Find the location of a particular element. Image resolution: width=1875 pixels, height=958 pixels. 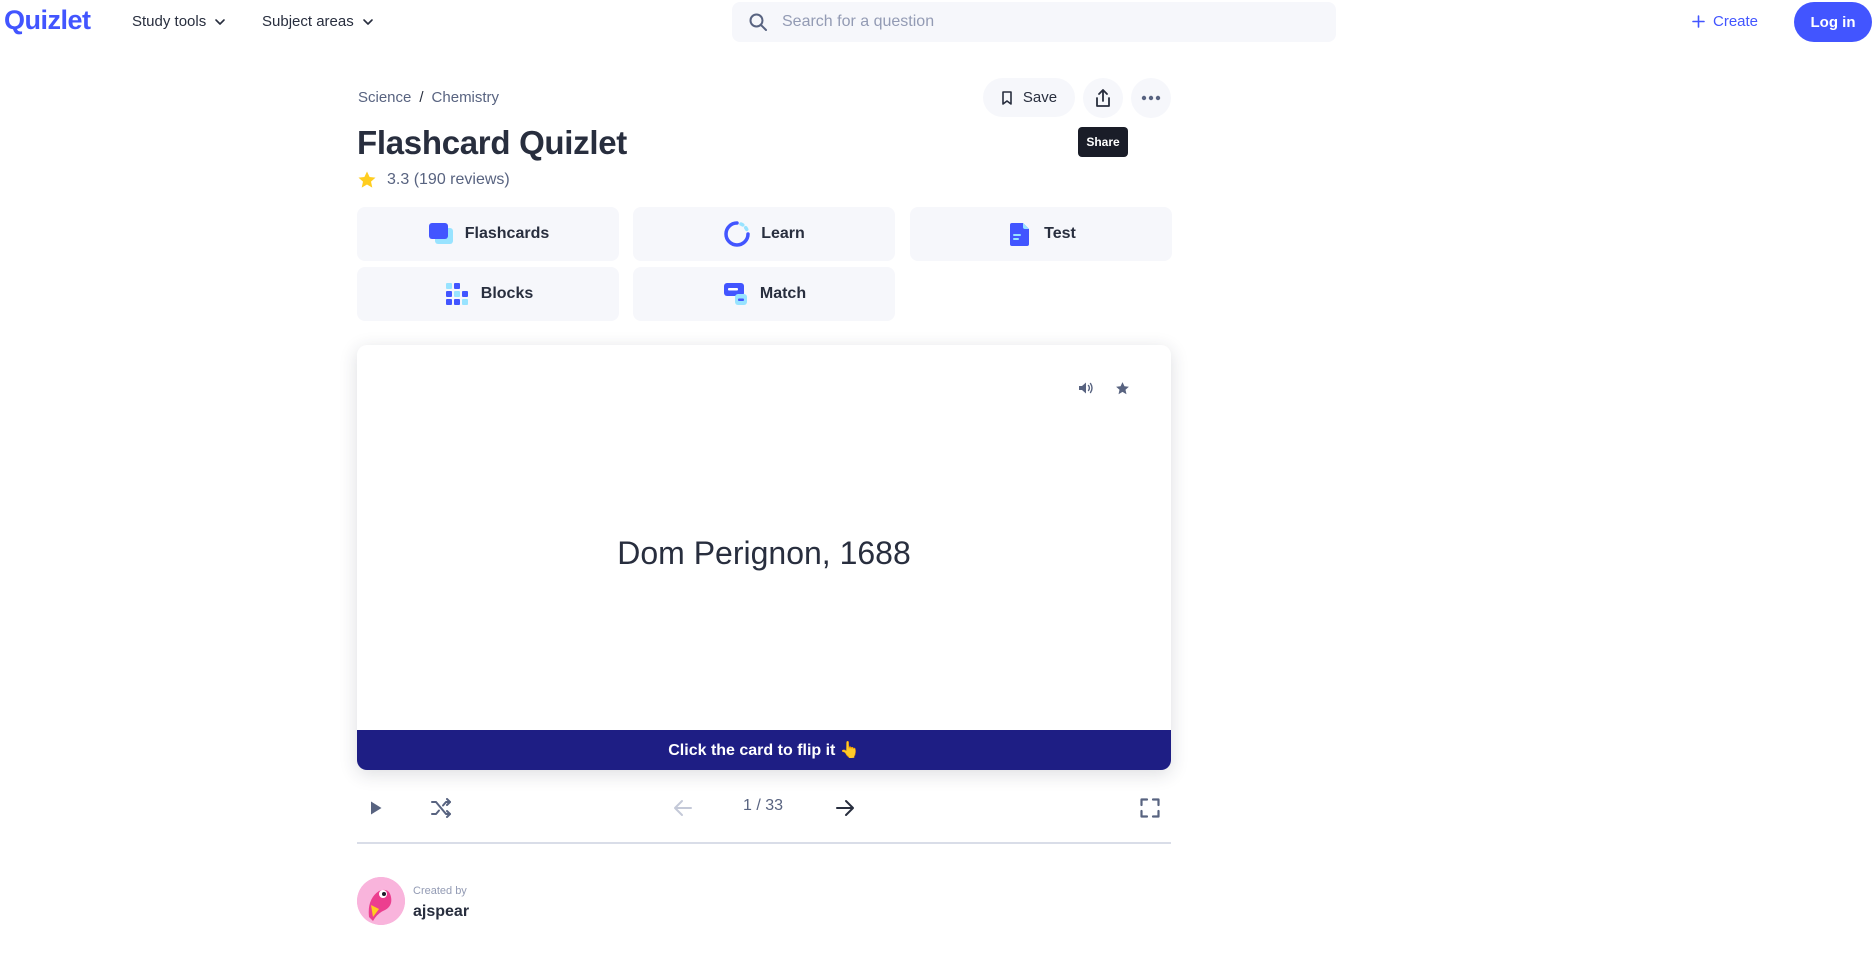

quizlet-logo: Quizlet is located at coordinates (47, 20).